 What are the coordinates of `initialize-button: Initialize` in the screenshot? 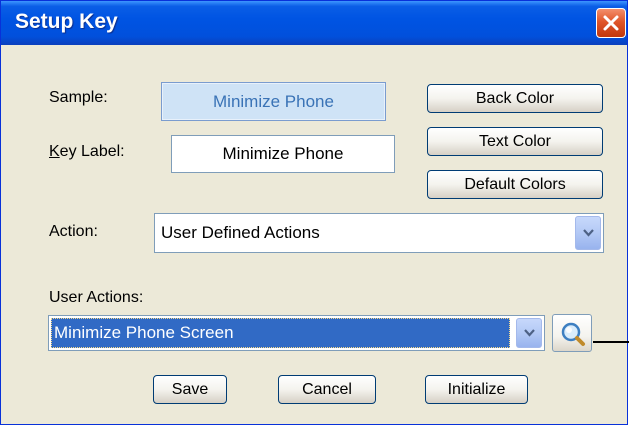 It's located at (476, 389).